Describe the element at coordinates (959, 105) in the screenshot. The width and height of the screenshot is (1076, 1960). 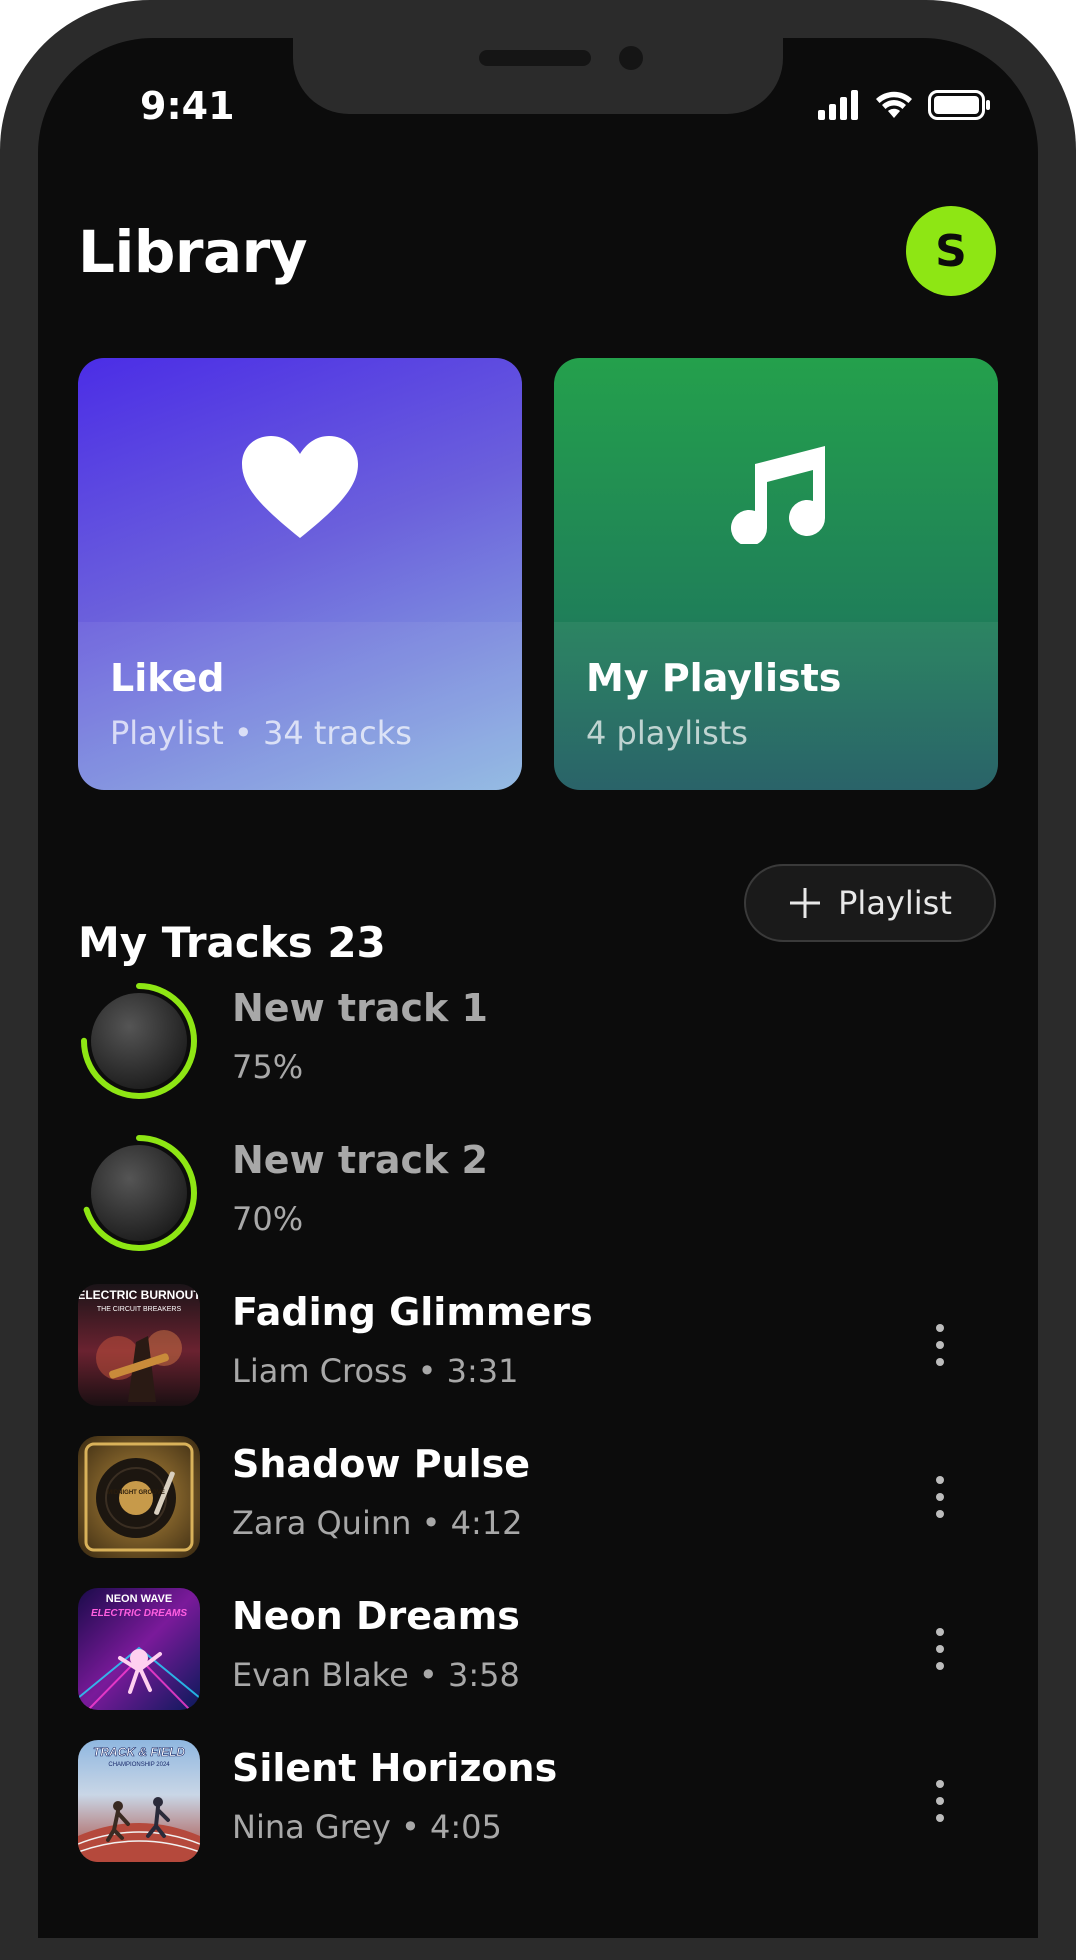
I see `battery-icon` at that location.